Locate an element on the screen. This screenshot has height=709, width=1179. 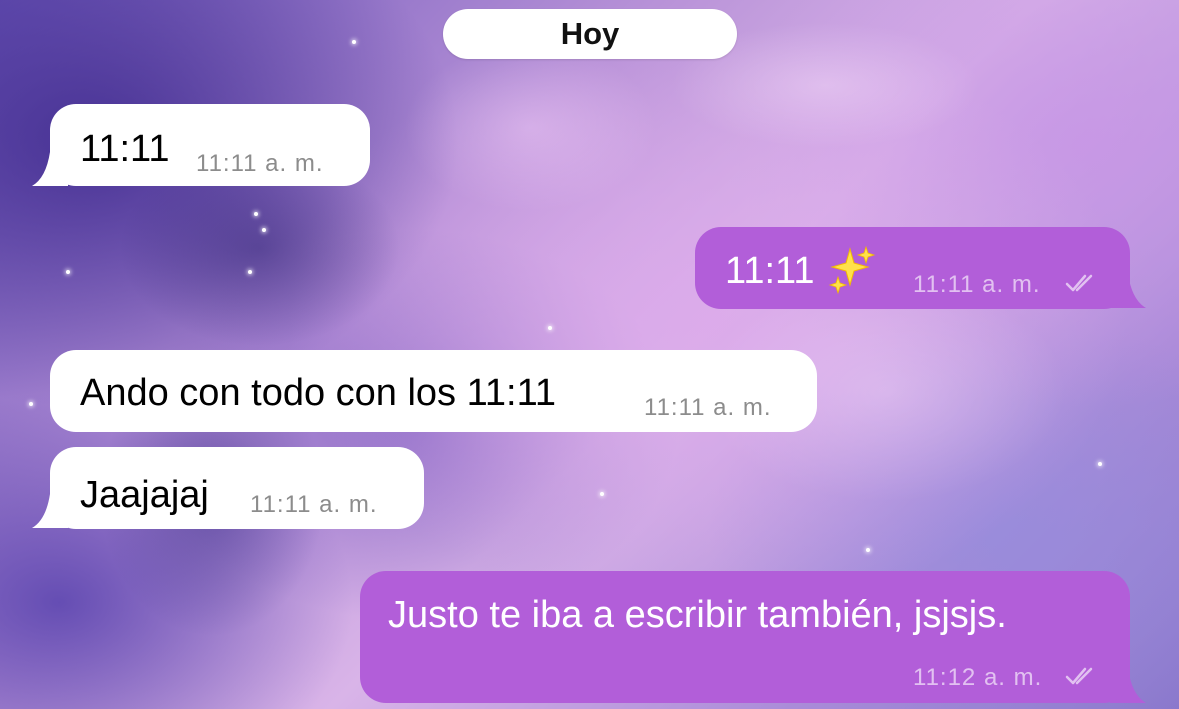
message-text: Jaajajaj is located at coordinates (144, 495).